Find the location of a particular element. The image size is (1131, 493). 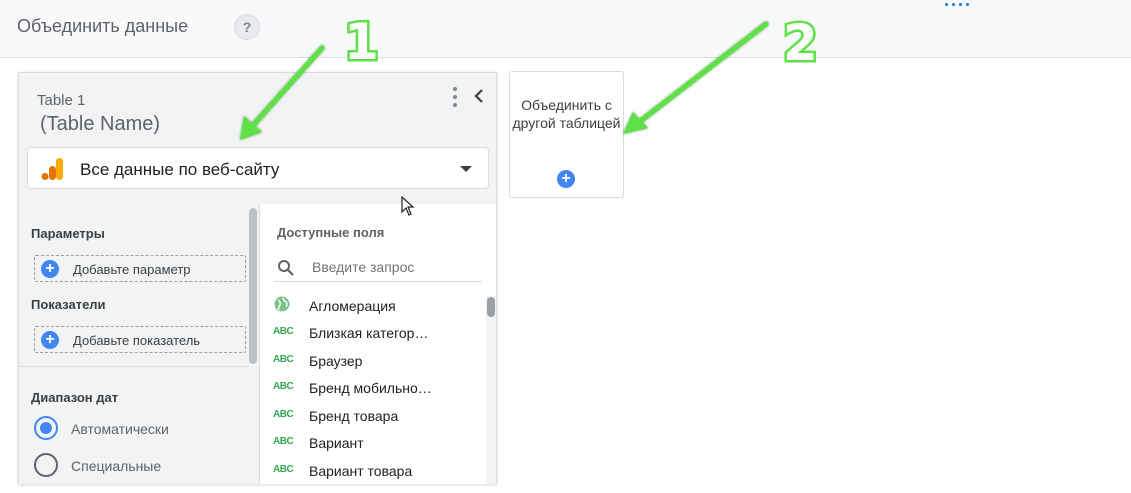

field-item: ABC Бренд товара is located at coordinates (373, 418).